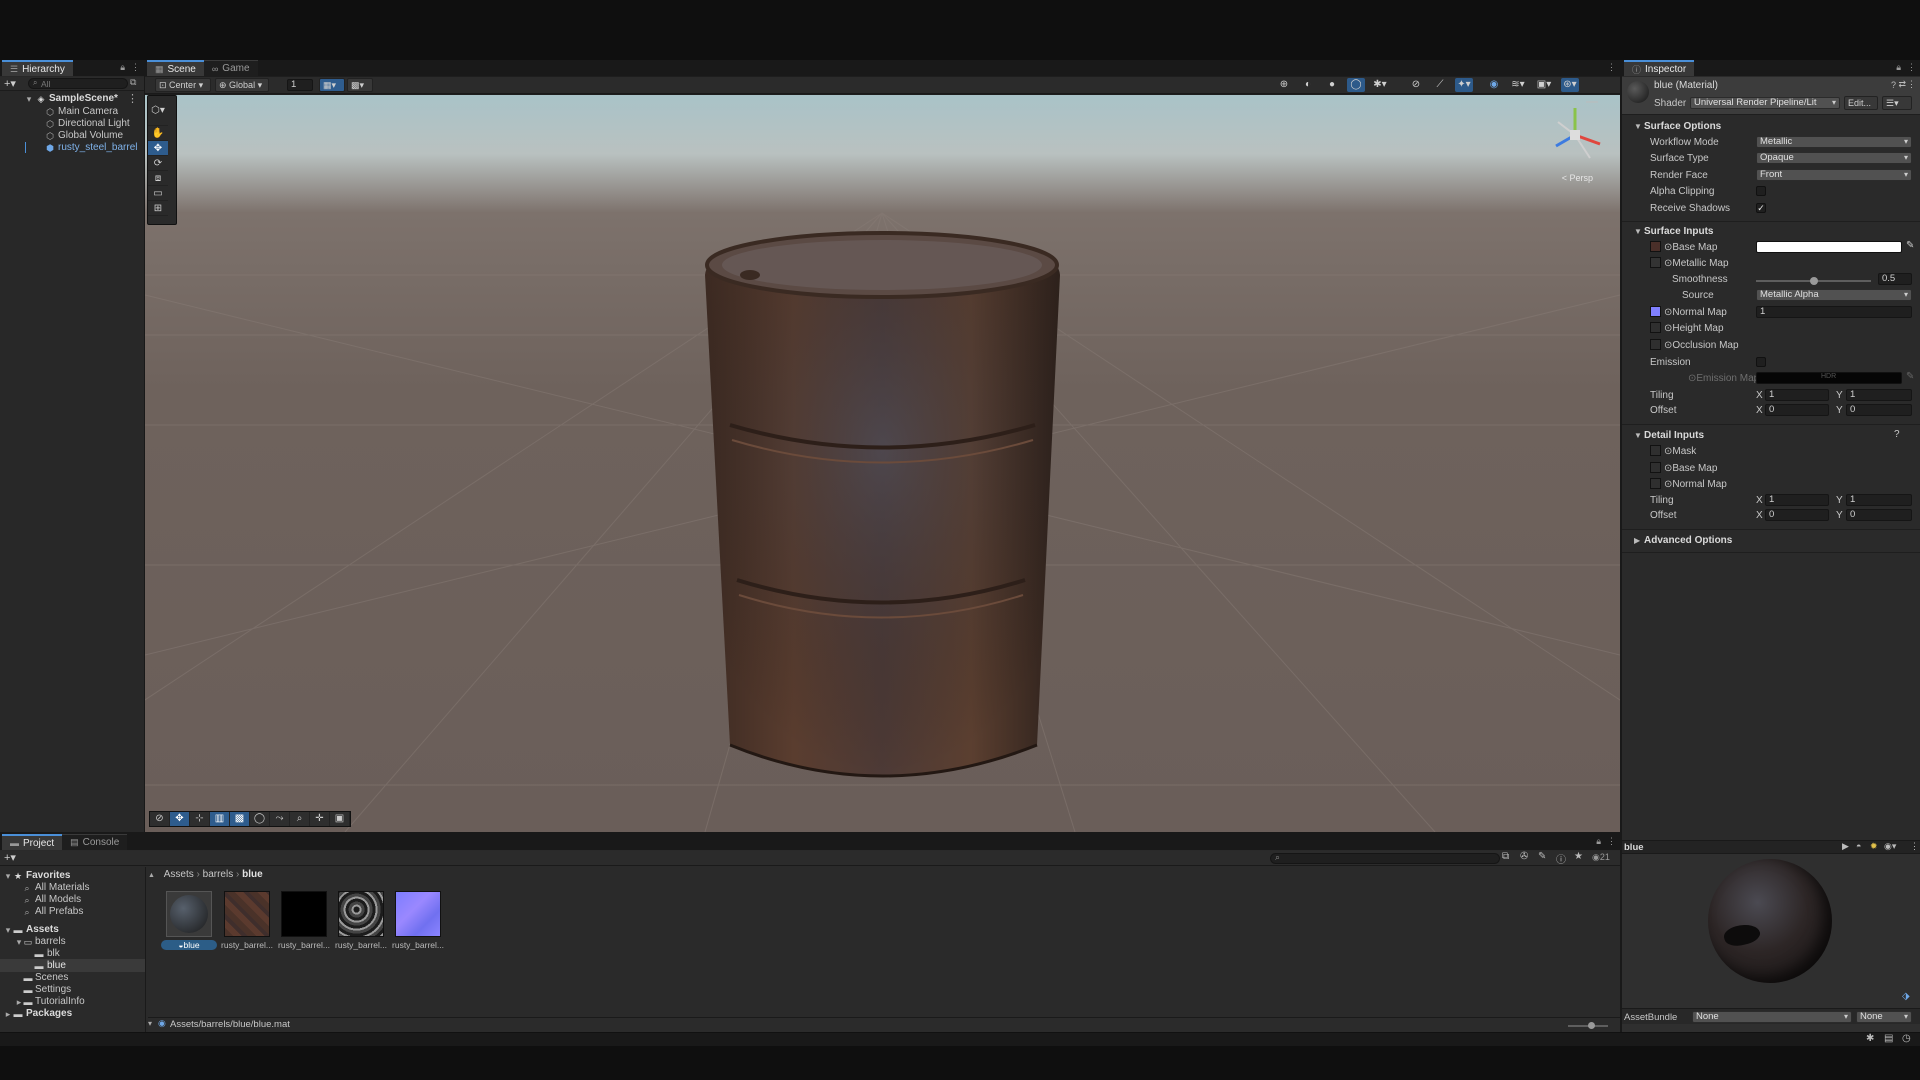  What do you see at coordinates (1440, 85) in the screenshot?
I see `audio-off-icon: ⟋` at bounding box center [1440, 85].